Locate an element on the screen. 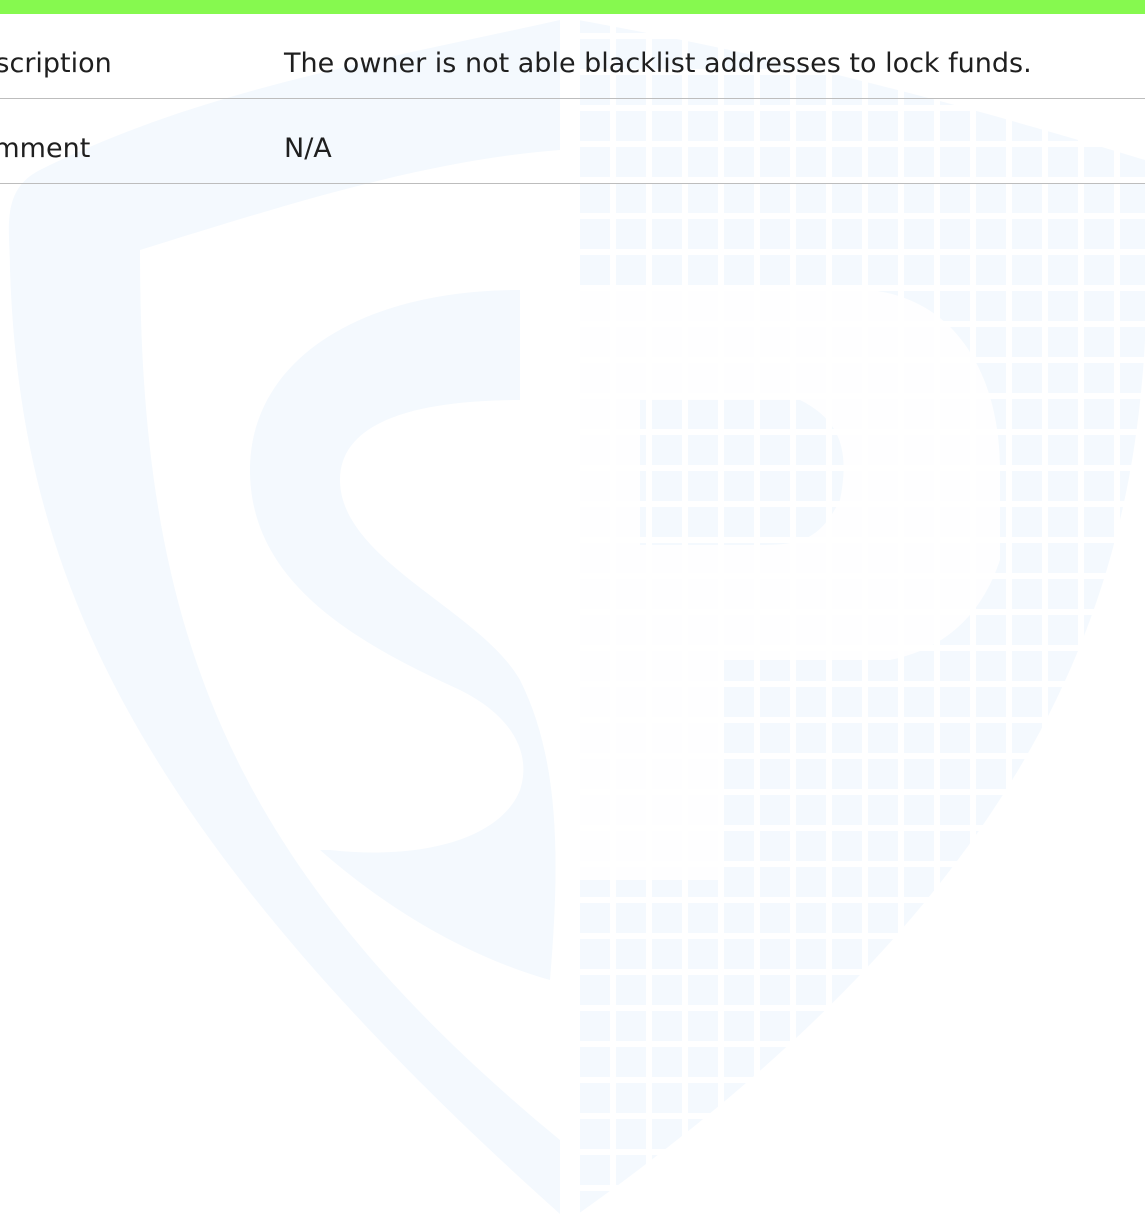  row-label: Description is located at coordinates (56, 63).